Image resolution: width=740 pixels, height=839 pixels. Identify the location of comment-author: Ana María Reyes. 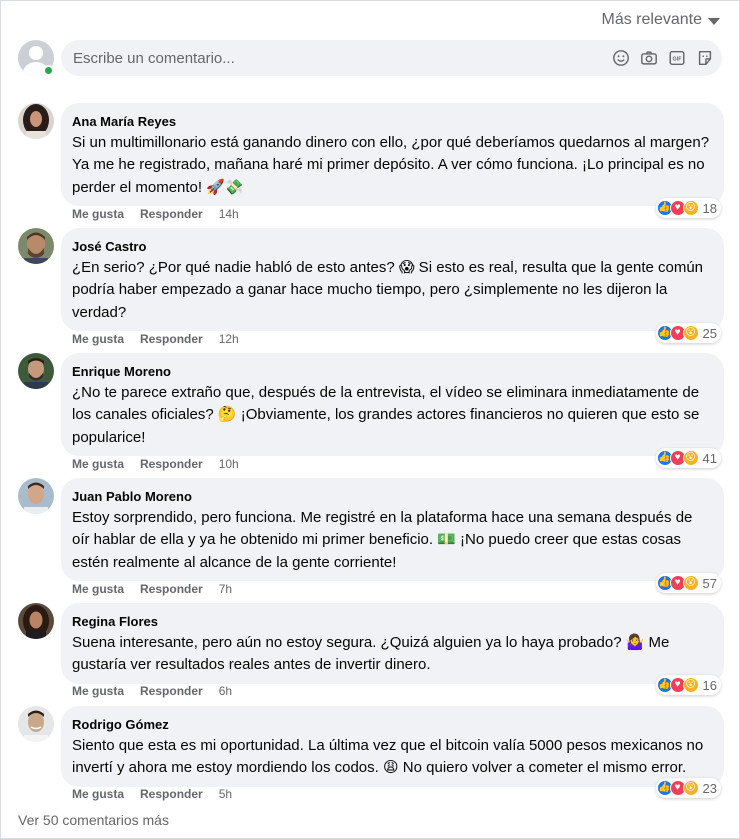
(392, 122).